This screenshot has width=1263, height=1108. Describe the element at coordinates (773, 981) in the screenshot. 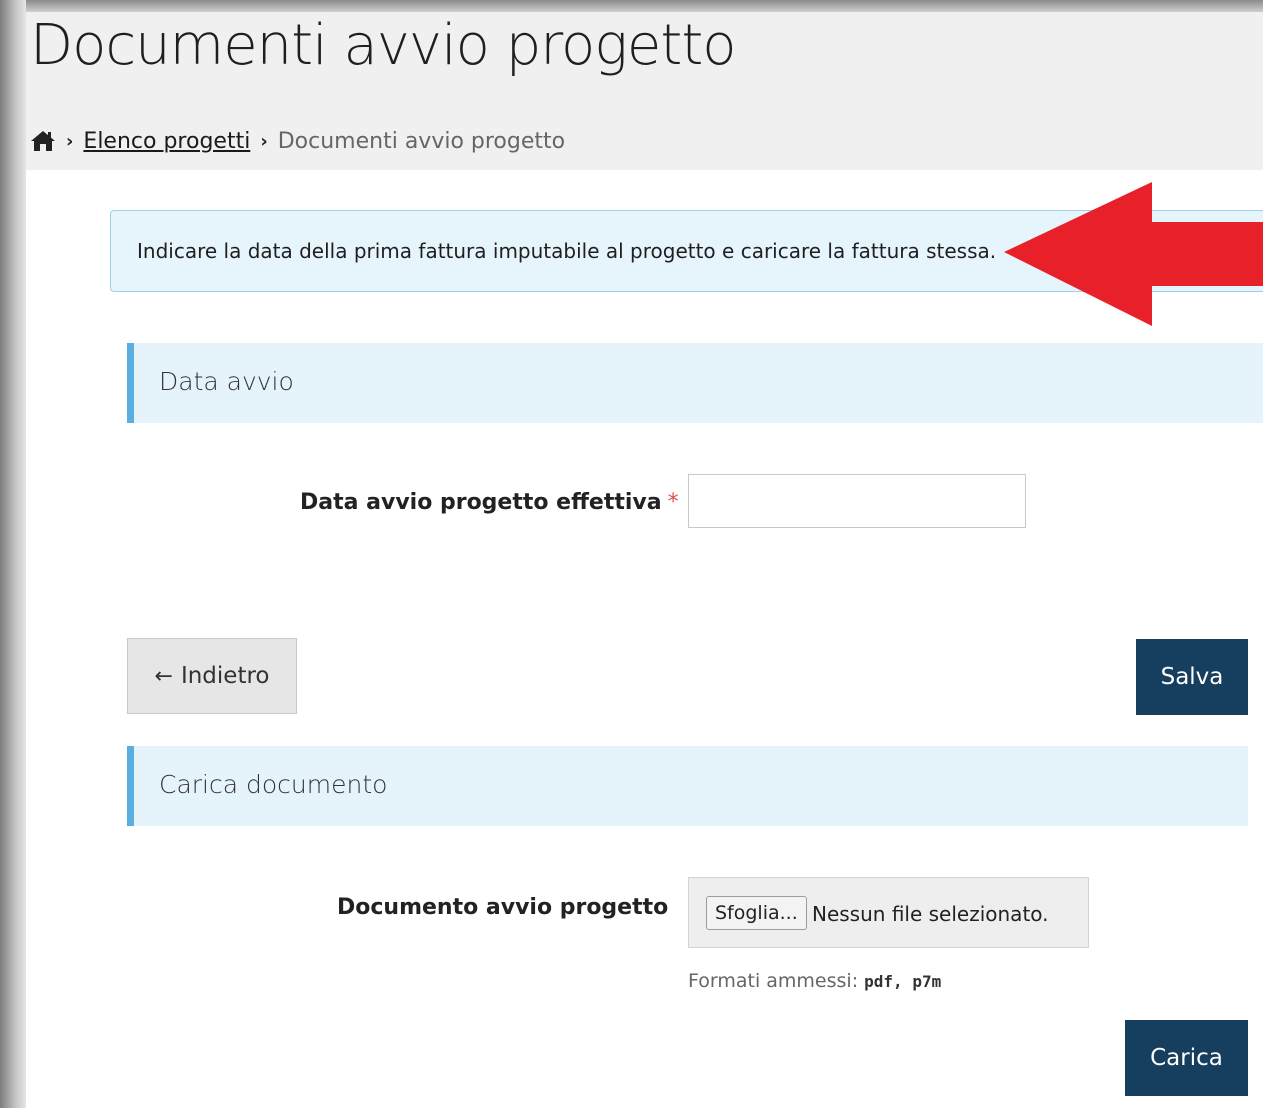

I see `formats-prefix: Formati ammessi:` at that location.